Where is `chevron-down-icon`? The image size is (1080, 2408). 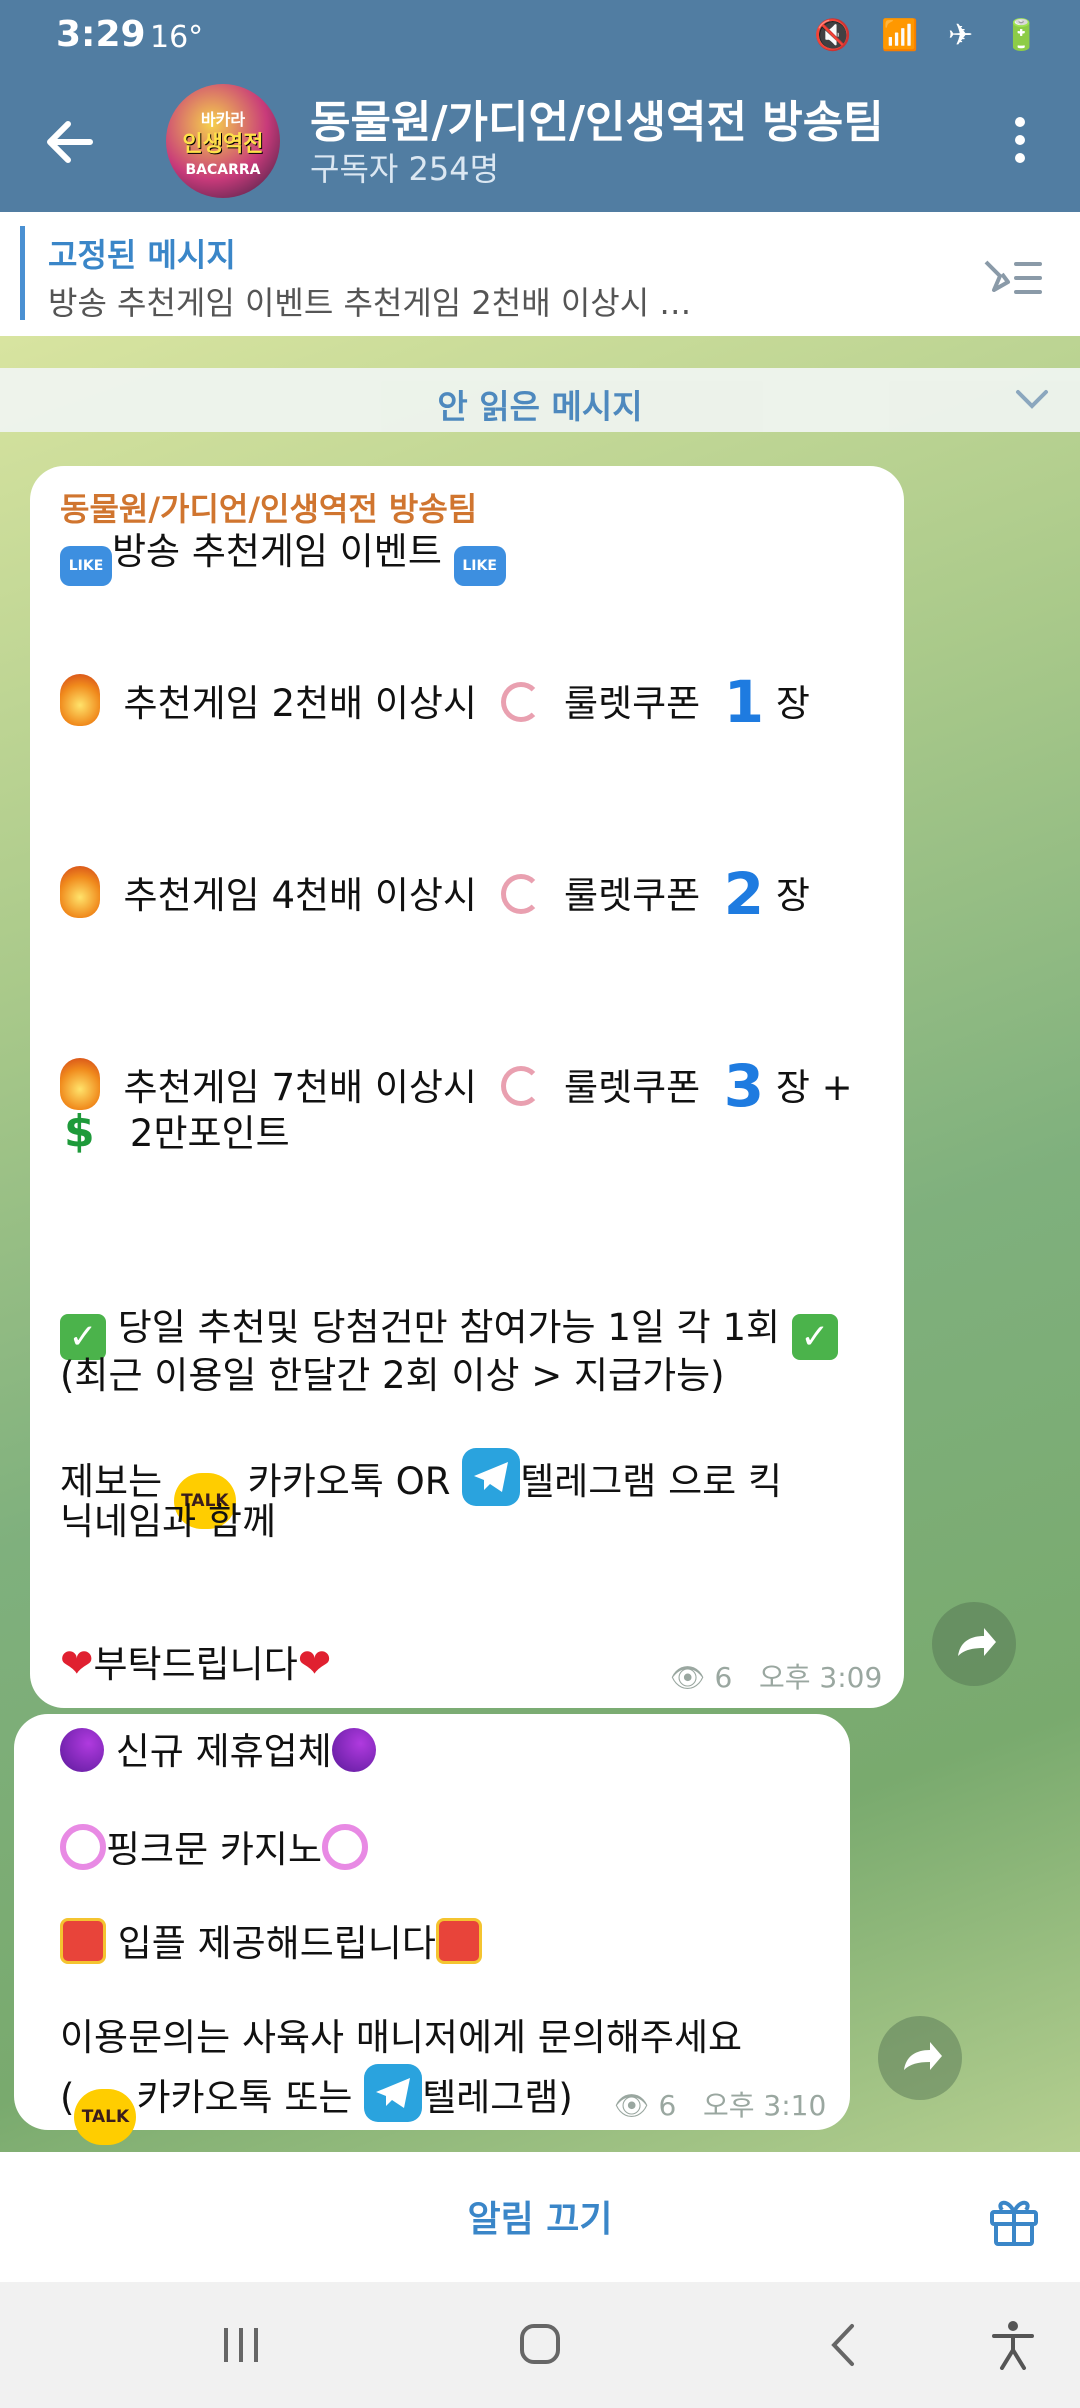
chevron-down-icon is located at coordinates (1032, 399).